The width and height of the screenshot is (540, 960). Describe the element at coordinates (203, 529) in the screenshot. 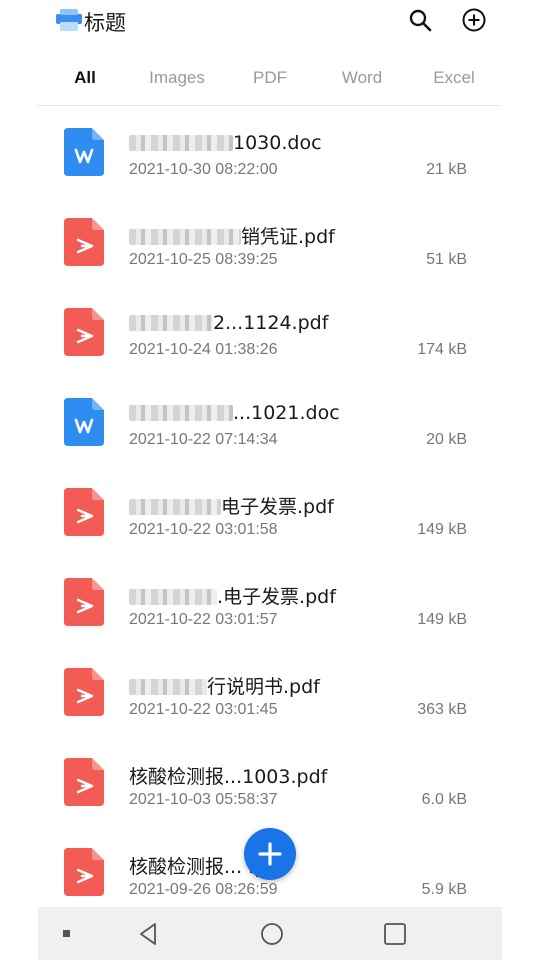

I see `file-date: 2021-10-22 03:01:58` at that location.